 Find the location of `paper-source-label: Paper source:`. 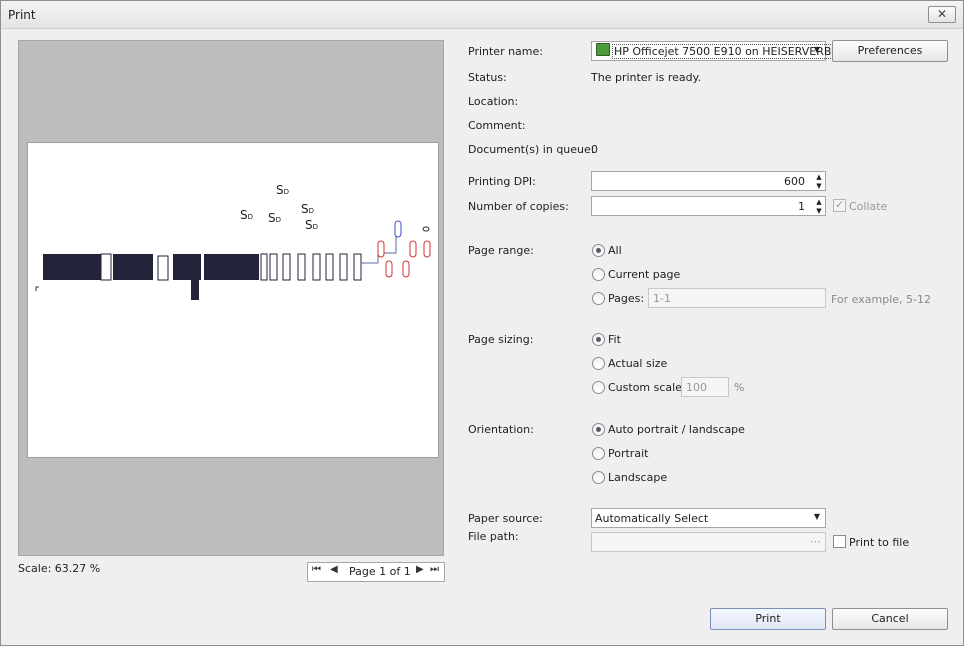

paper-source-label: Paper source: is located at coordinates (505, 518).